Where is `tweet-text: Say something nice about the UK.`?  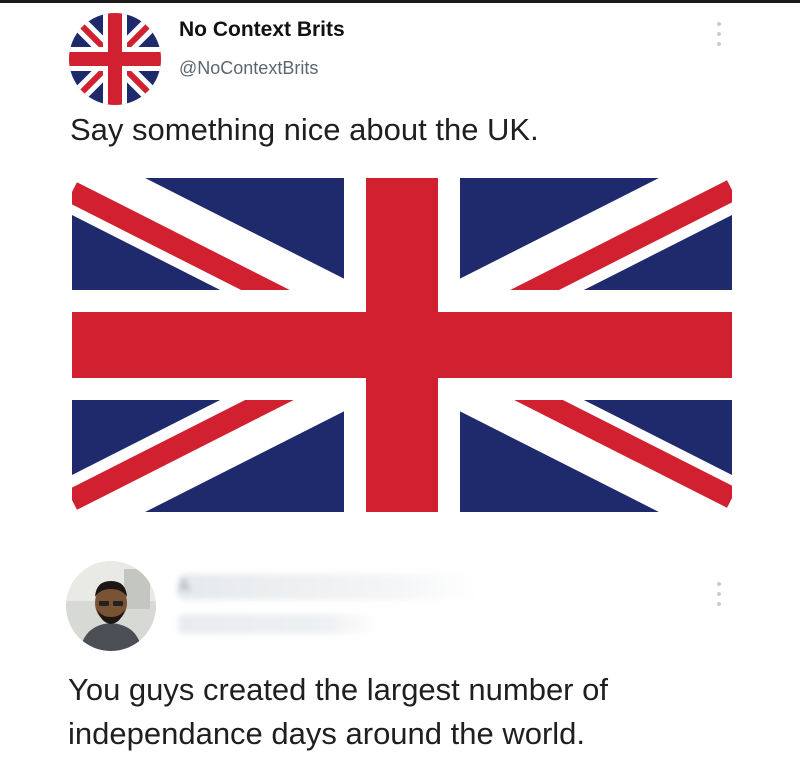
tweet-text: Say something nice about the UK. is located at coordinates (304, 129).